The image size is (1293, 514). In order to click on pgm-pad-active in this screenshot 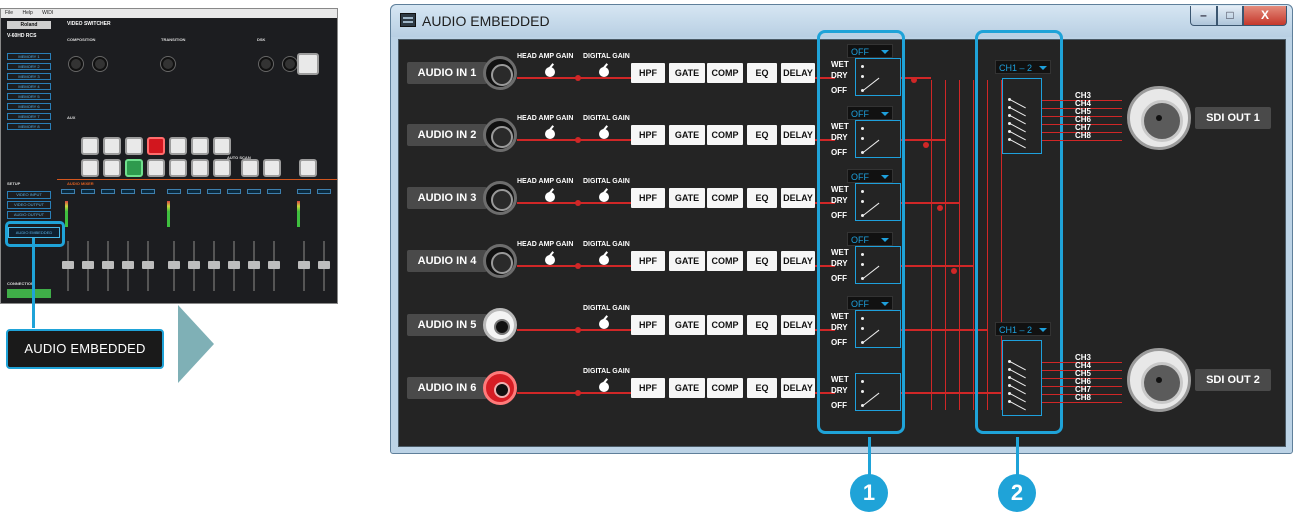, I will do `click(156, 146)`.